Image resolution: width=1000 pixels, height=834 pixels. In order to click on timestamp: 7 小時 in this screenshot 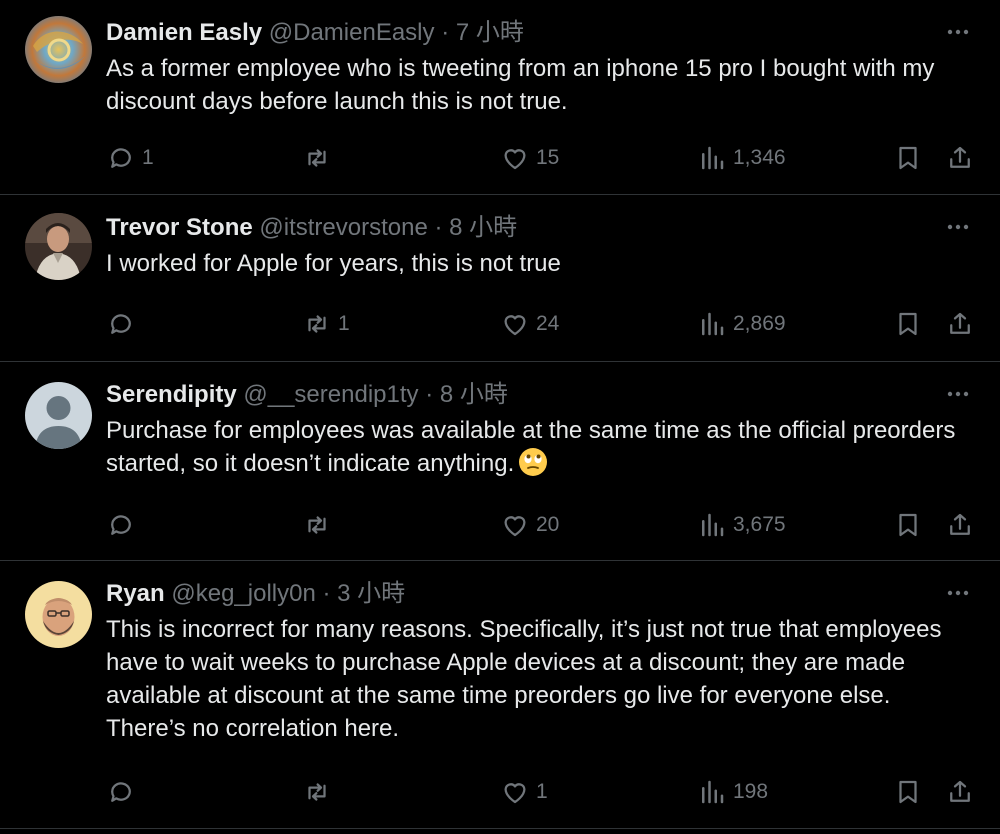, I will do `click(490, 32)`.